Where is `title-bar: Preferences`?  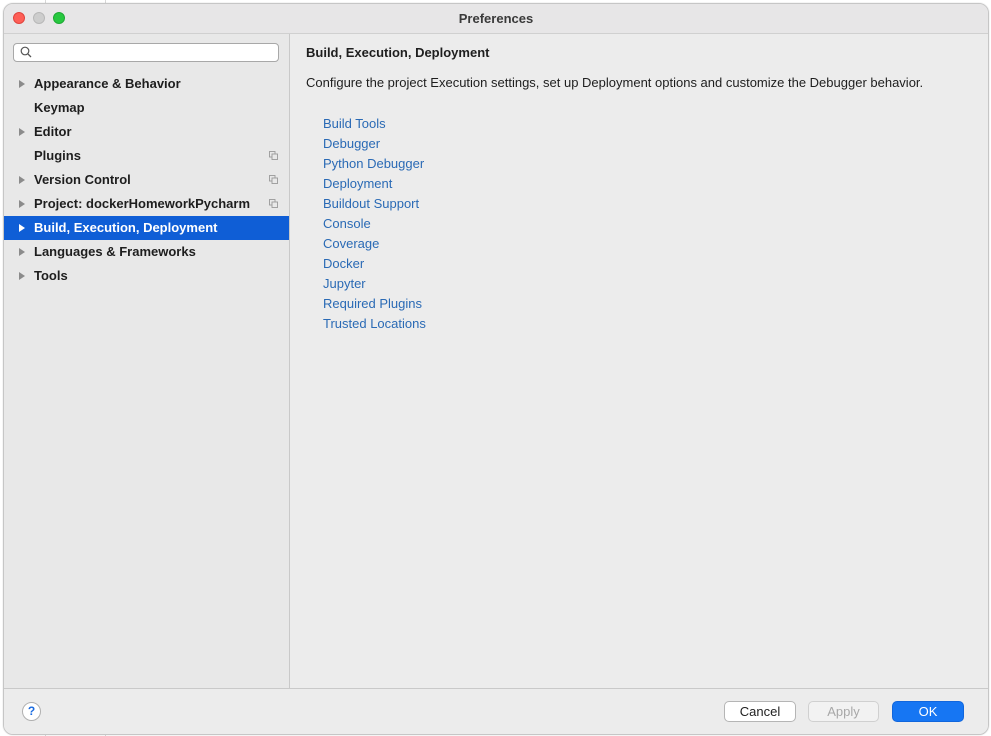 title-bar: Preferences is located at coordinates (496, 19).